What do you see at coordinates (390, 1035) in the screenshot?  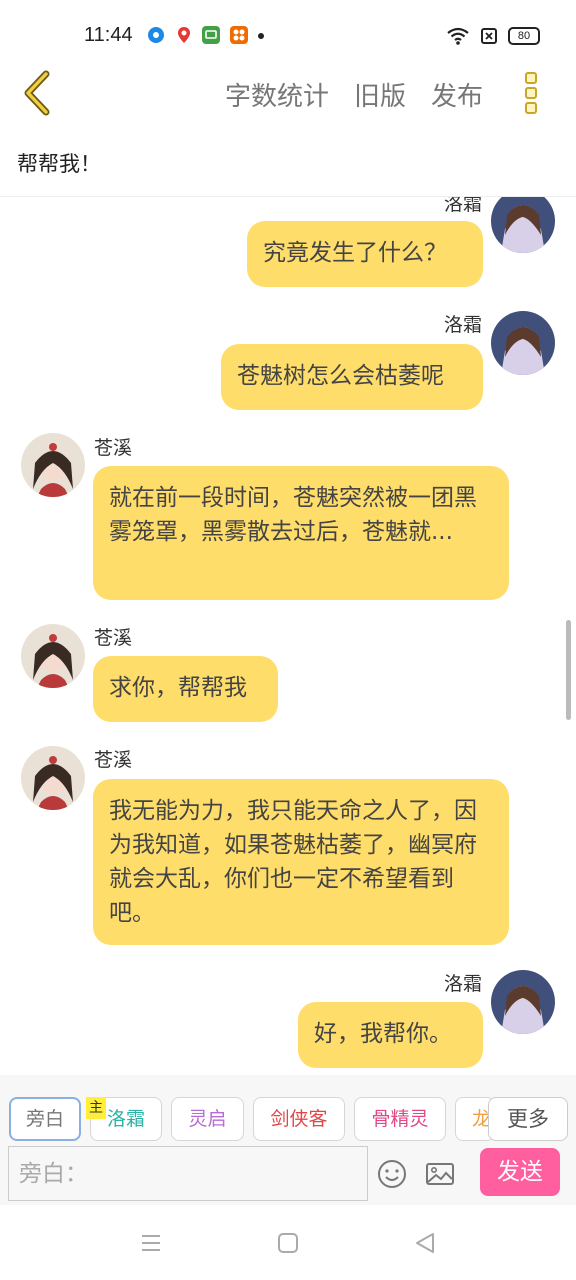 I see `message-bubble: 好，我帮你。` at bounding box center [390, 1035].